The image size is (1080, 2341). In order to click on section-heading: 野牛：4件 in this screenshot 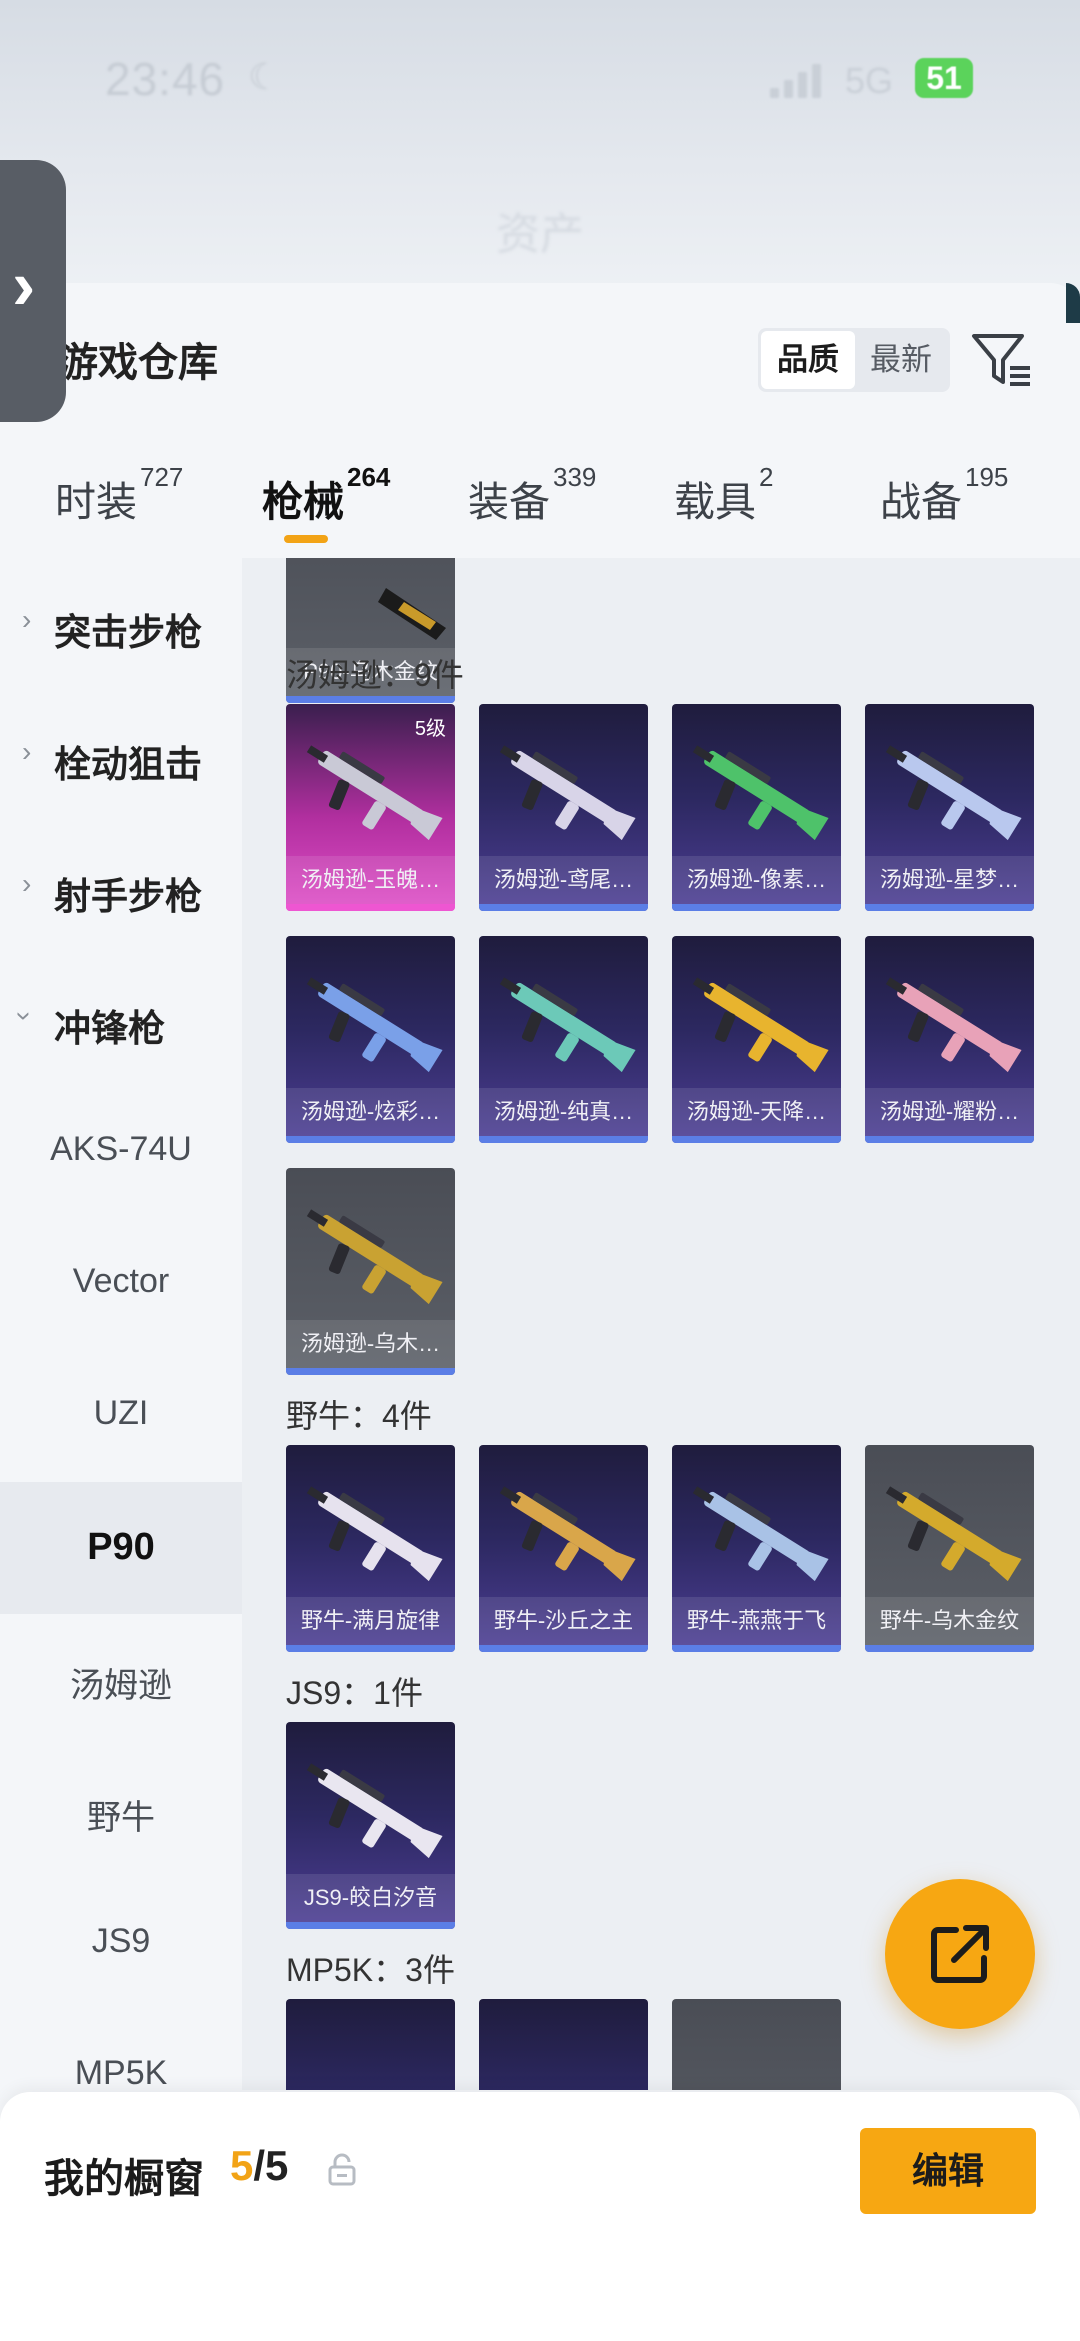, I will do `click(359, 1416)`.